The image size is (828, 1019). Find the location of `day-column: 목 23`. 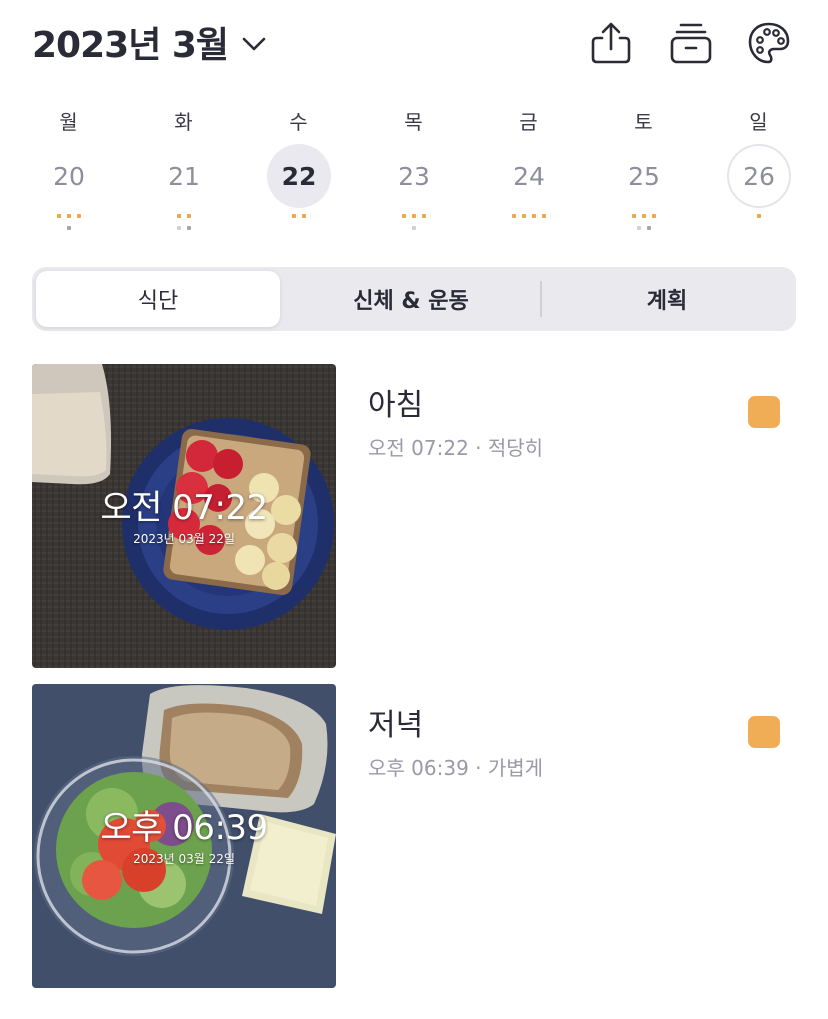

day-column: 목 23 is located at coordinates (413, 170).